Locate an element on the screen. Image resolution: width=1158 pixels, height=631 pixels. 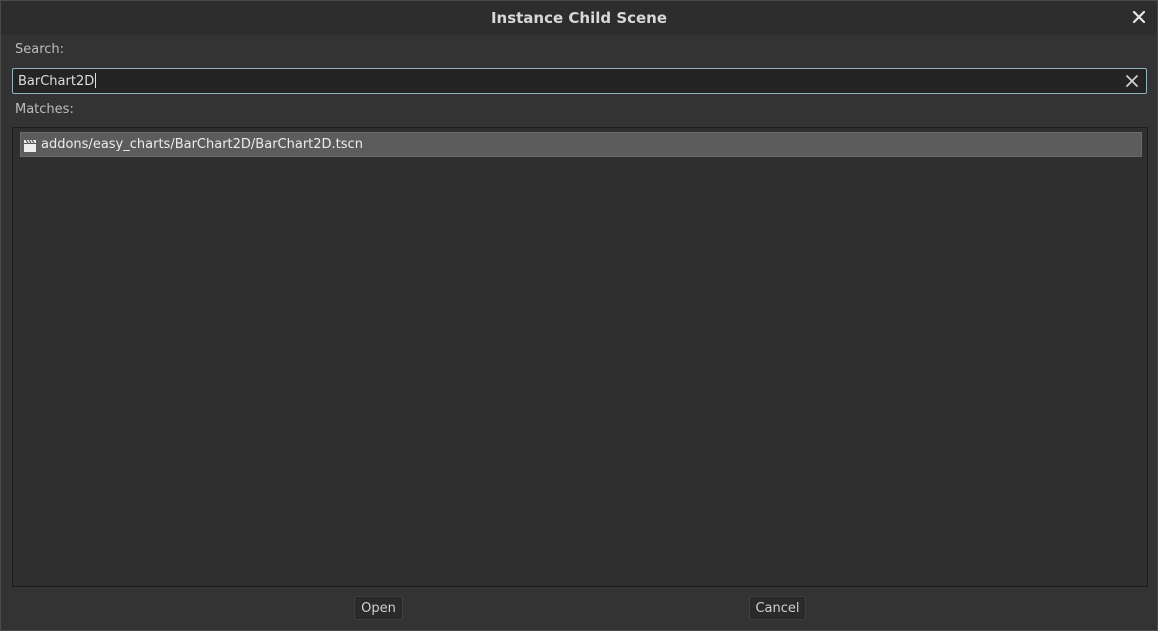
cancel-button: Cancel is located at coordinates (777, 608).